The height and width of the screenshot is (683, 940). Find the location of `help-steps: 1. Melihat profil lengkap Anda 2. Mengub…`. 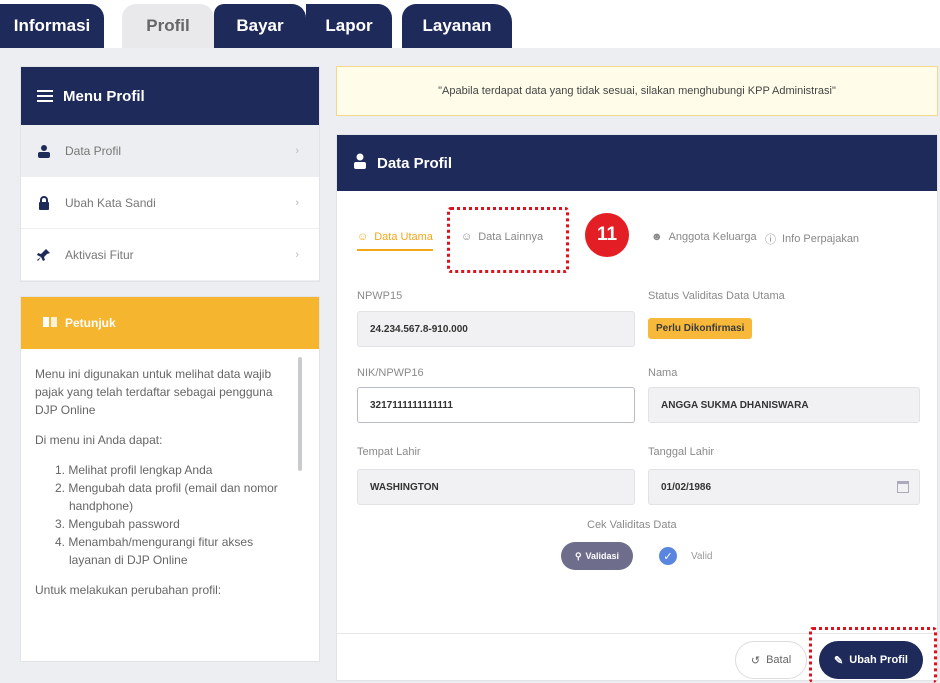

help-steps: 1. Melihat profil lengkap Anda 2. Mengub… is located at coordinates (163, 515).